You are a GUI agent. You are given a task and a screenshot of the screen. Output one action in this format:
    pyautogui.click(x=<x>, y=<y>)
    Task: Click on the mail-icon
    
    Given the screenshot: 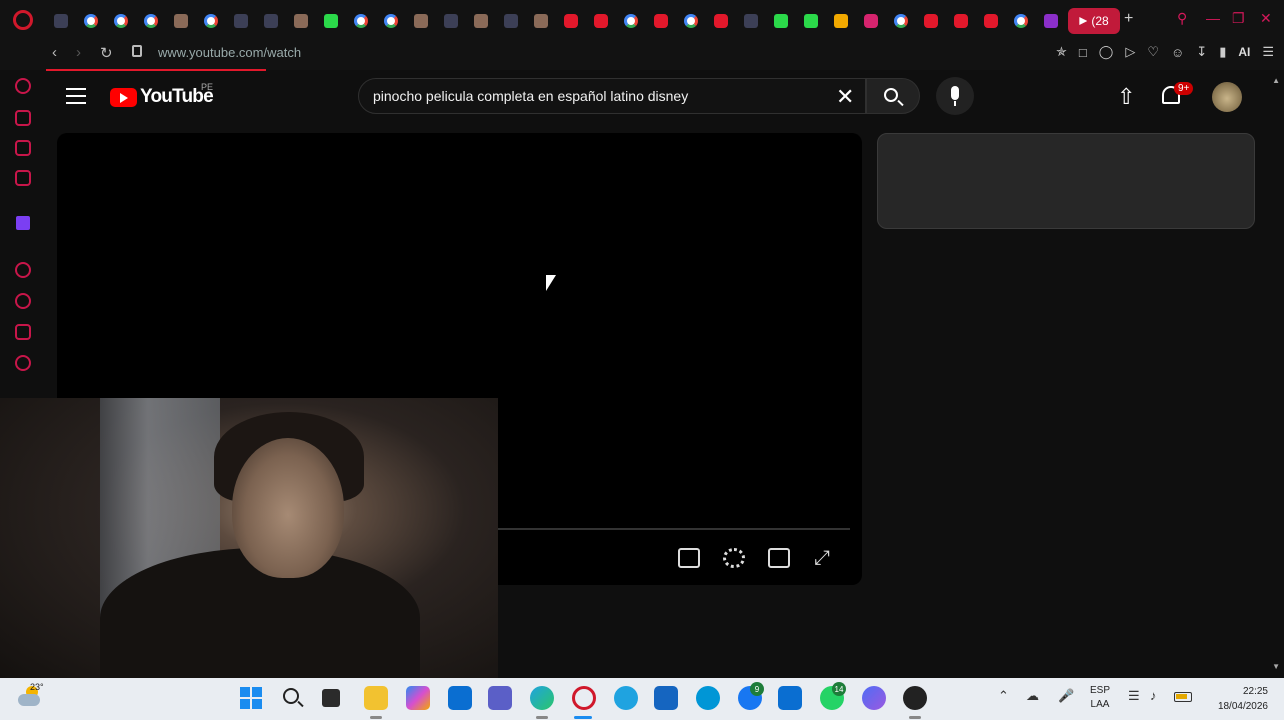 What is the action you would take?
    pyautogui.click(x=790, y=698)
    